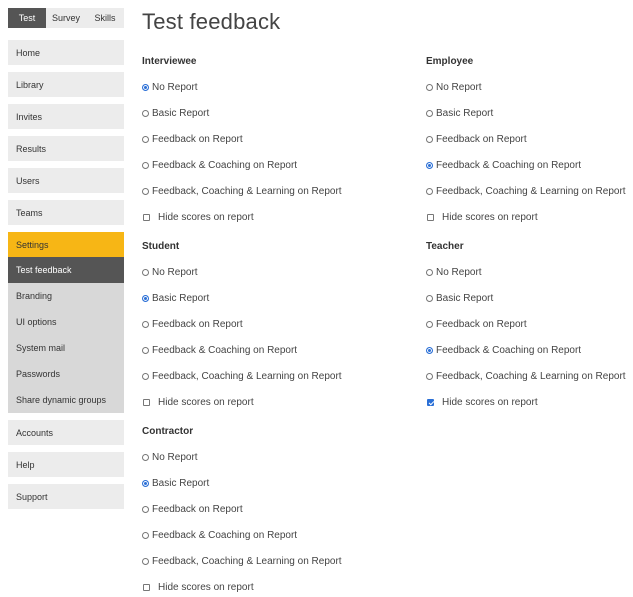 The image size is (633, 597). What do you see at coordinates (66, 84) in the screenshot?
I see `sidebar-item-library: Library` at bounding box center [66, 84].